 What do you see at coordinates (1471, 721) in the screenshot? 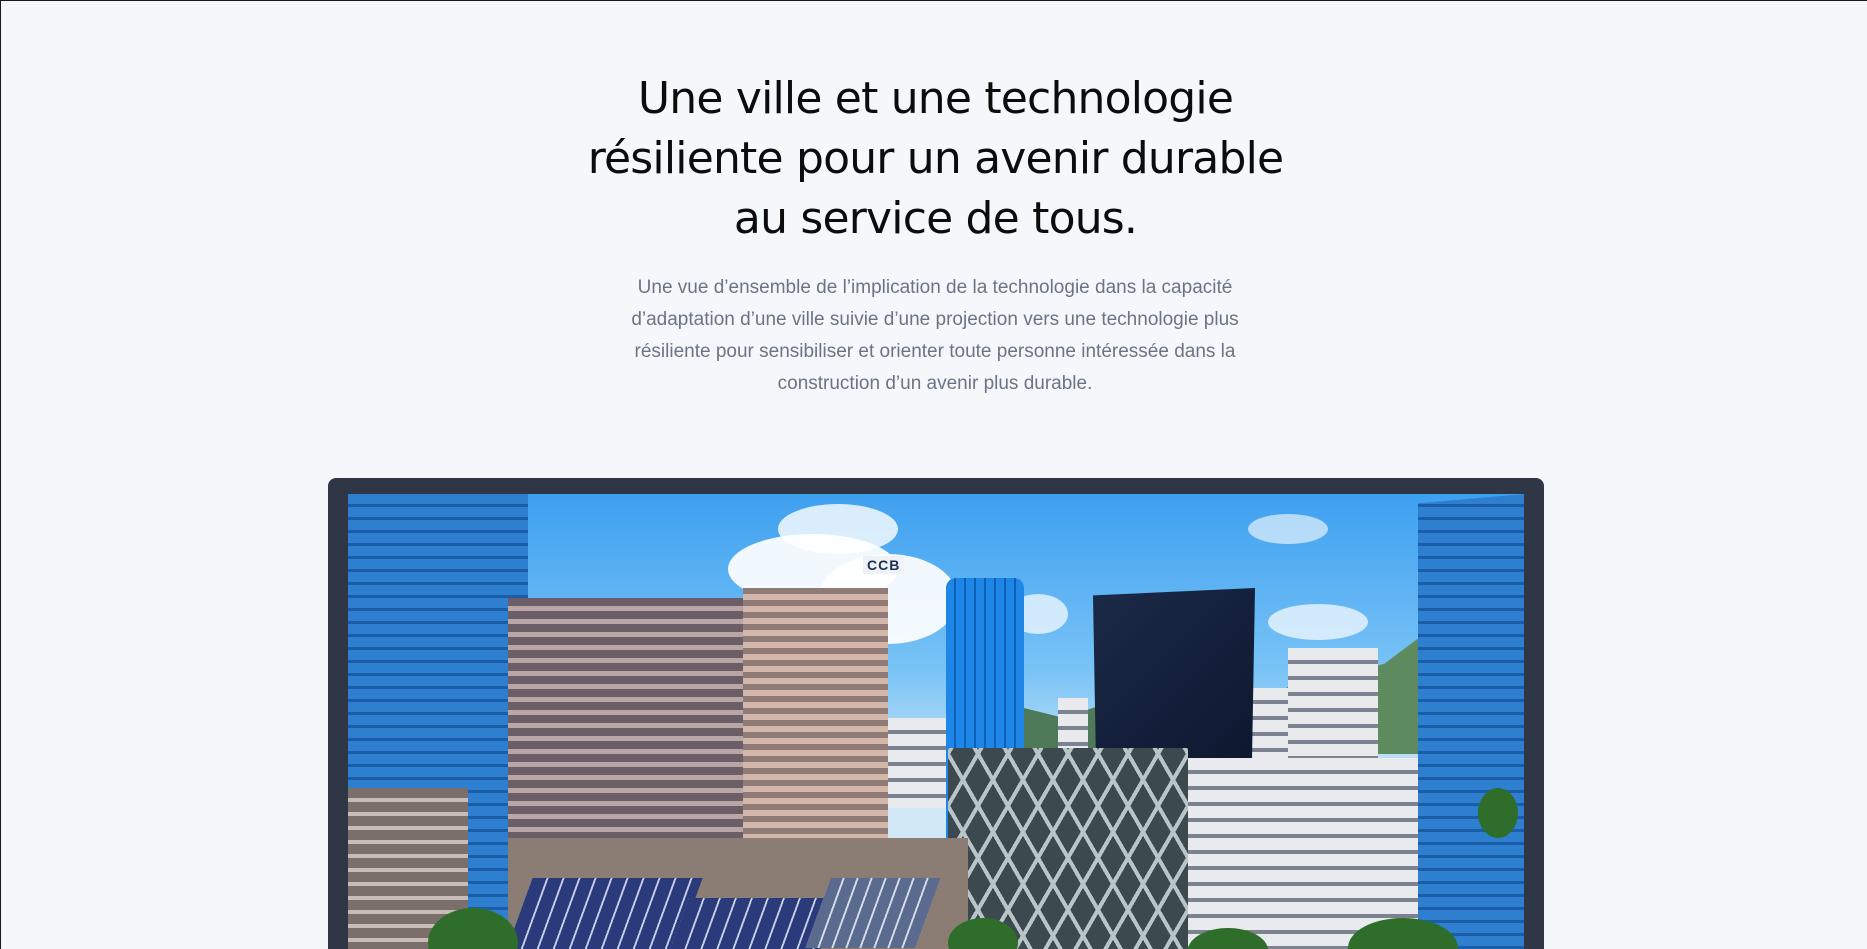
I see `glass-tower-right` at bounding box center [1471, 721].